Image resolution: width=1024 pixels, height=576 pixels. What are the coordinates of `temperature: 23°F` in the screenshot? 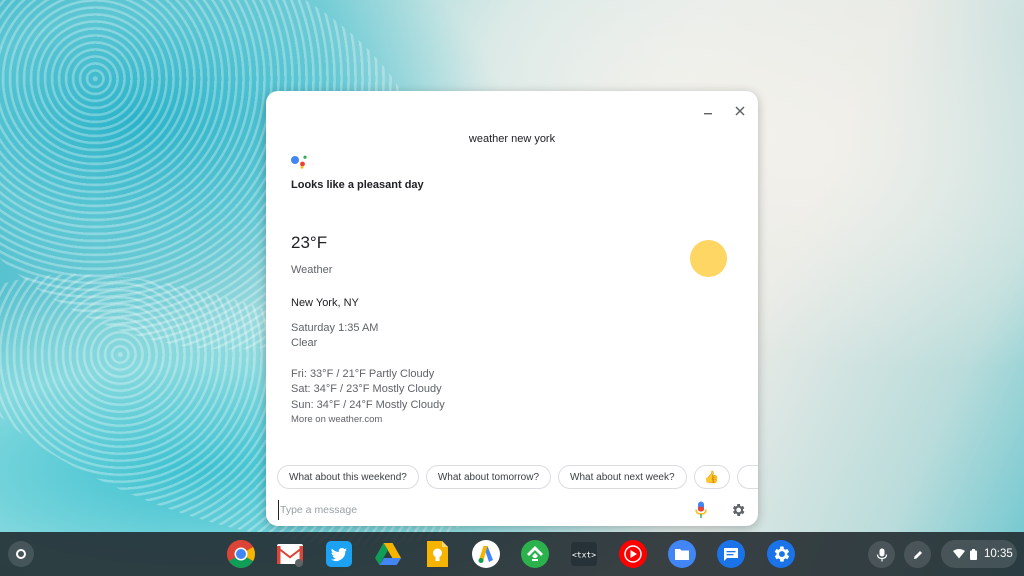 It's located at (309, 242).